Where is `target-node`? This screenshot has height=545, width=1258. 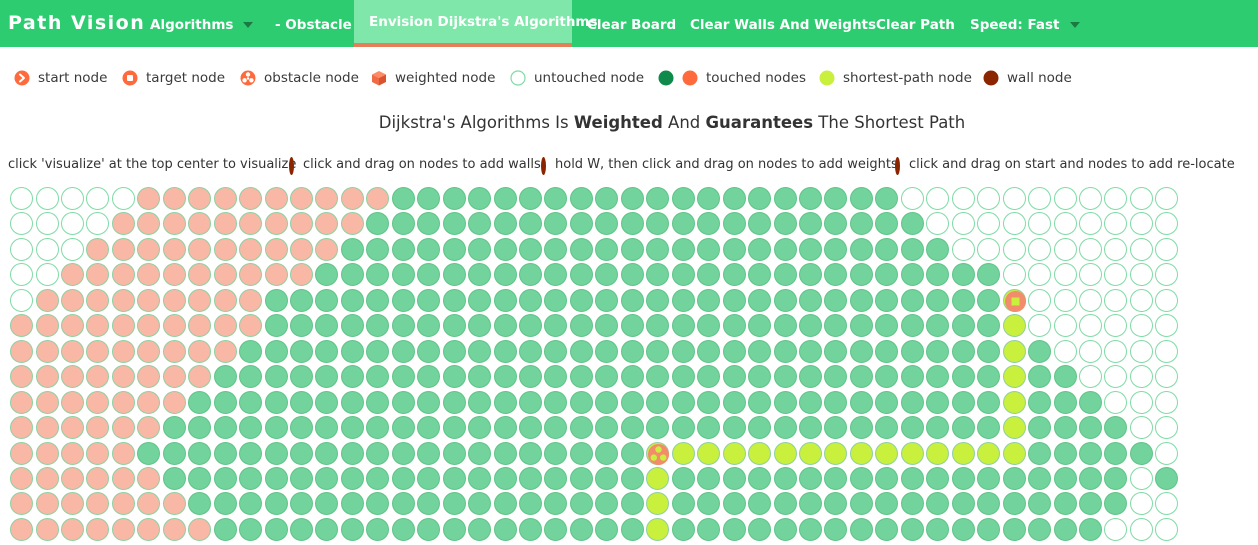 target-node is located at coordinates (1014, 300).